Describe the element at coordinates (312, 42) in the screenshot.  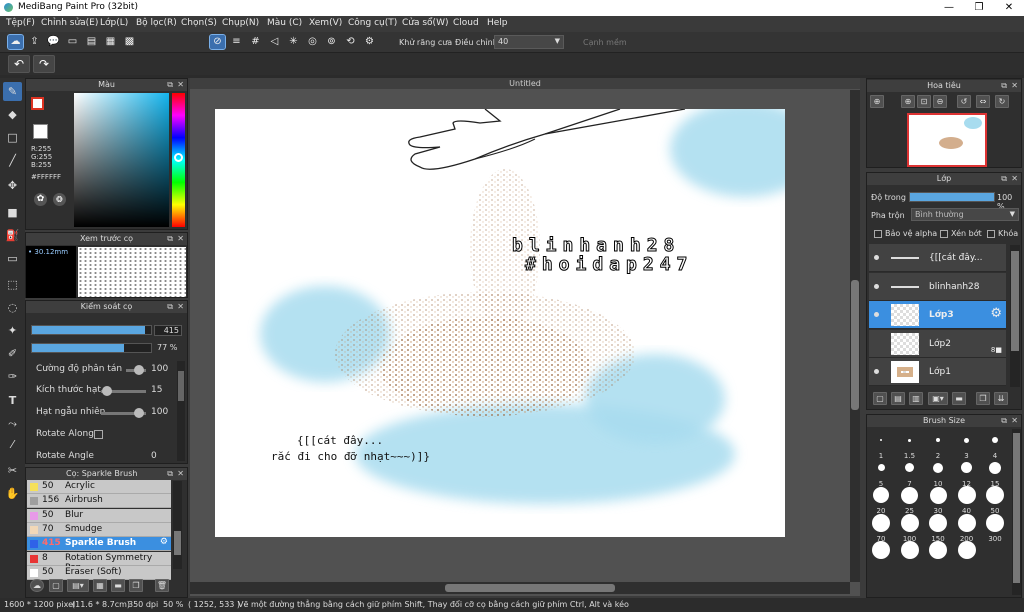
I see `concentric-snap-icon: ◎` at that location.